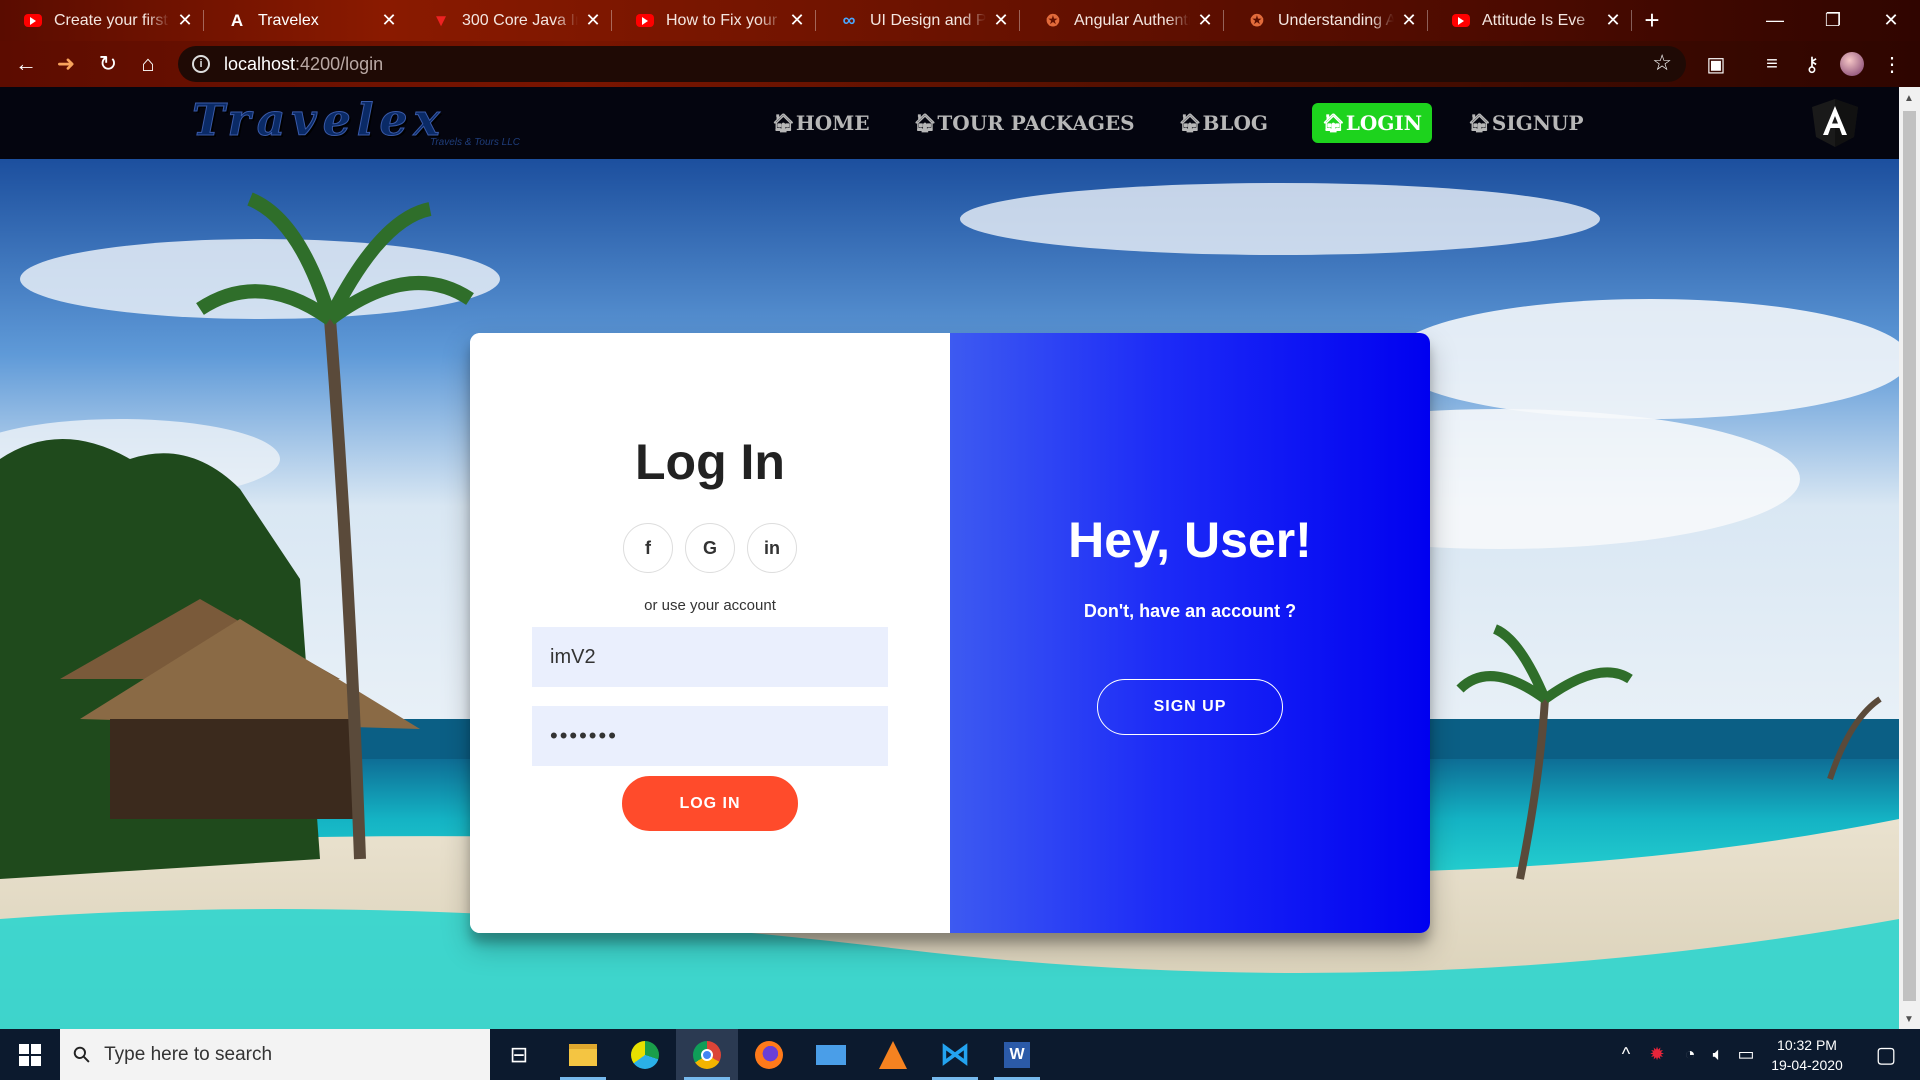 Image resolution: width=1920 pixels, height=1080 pixels. I want to click on scroll-down-arrow-icon: ▼, so click(1909, 1019).